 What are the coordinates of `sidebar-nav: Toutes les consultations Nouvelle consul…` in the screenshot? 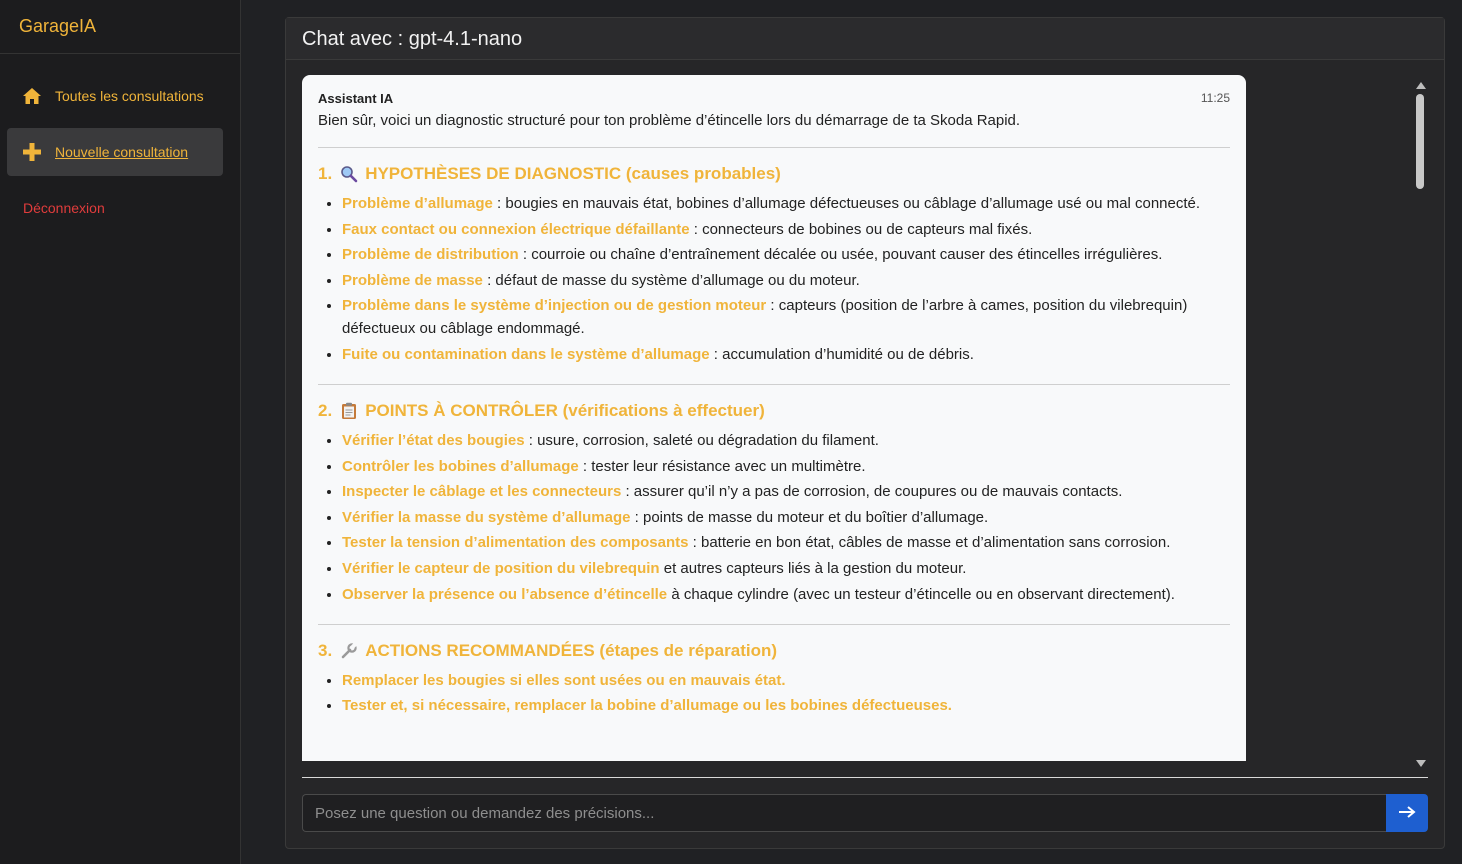 It's located at (120, 141).